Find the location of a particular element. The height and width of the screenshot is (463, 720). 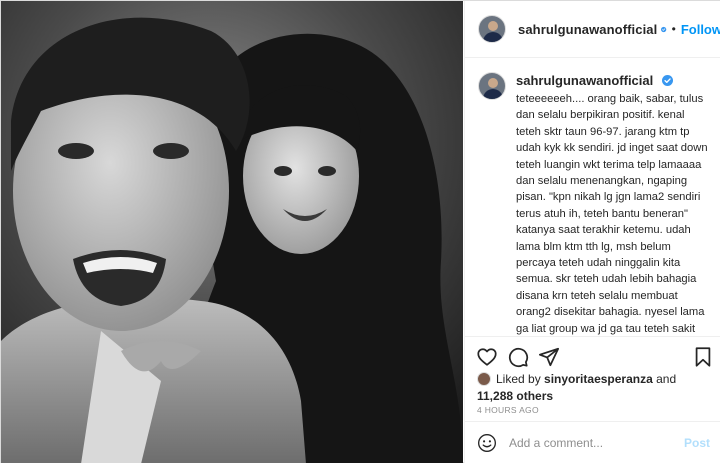

action-bar is located at coordinates (592, 356).